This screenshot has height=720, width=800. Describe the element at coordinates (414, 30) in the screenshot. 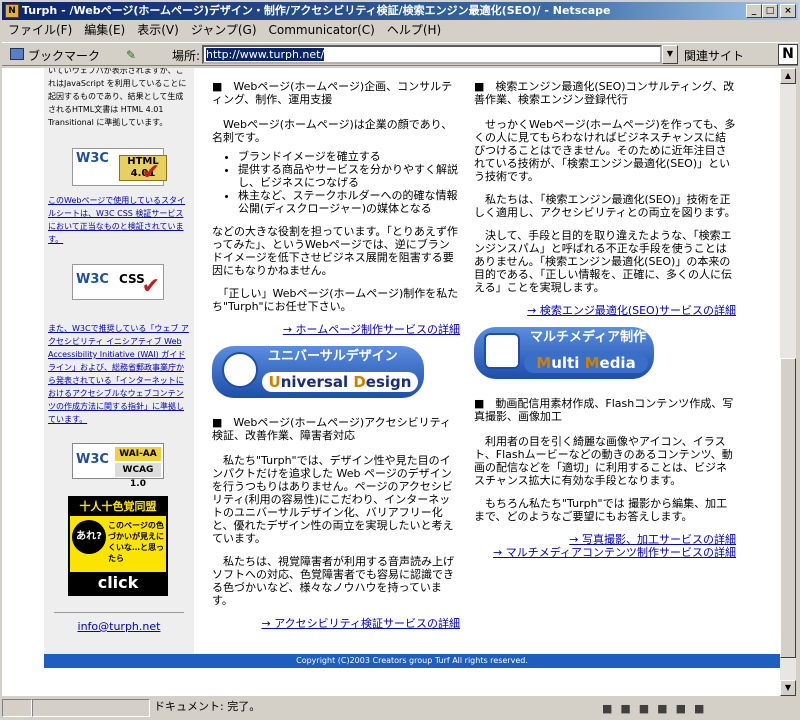

I see `menu-help: ヘルプ(H)` at that location.